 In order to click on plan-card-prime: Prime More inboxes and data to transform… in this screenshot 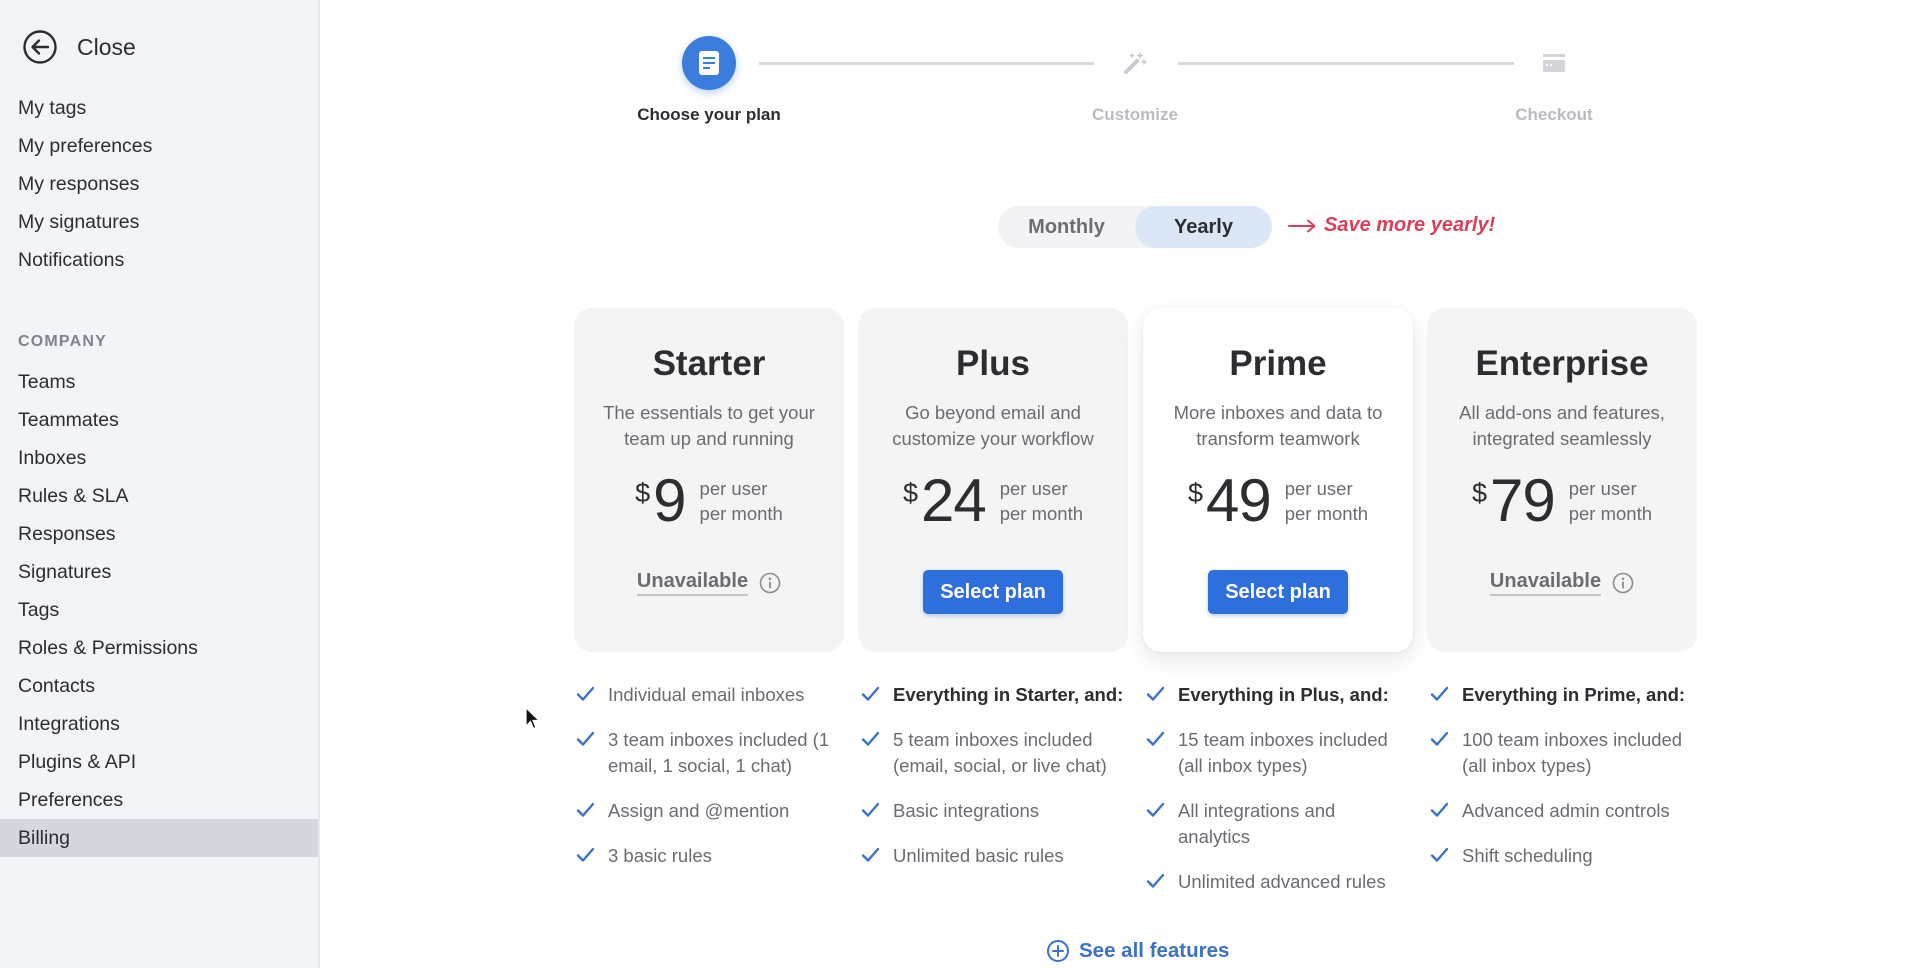, I will do `click(1278, 480)`.